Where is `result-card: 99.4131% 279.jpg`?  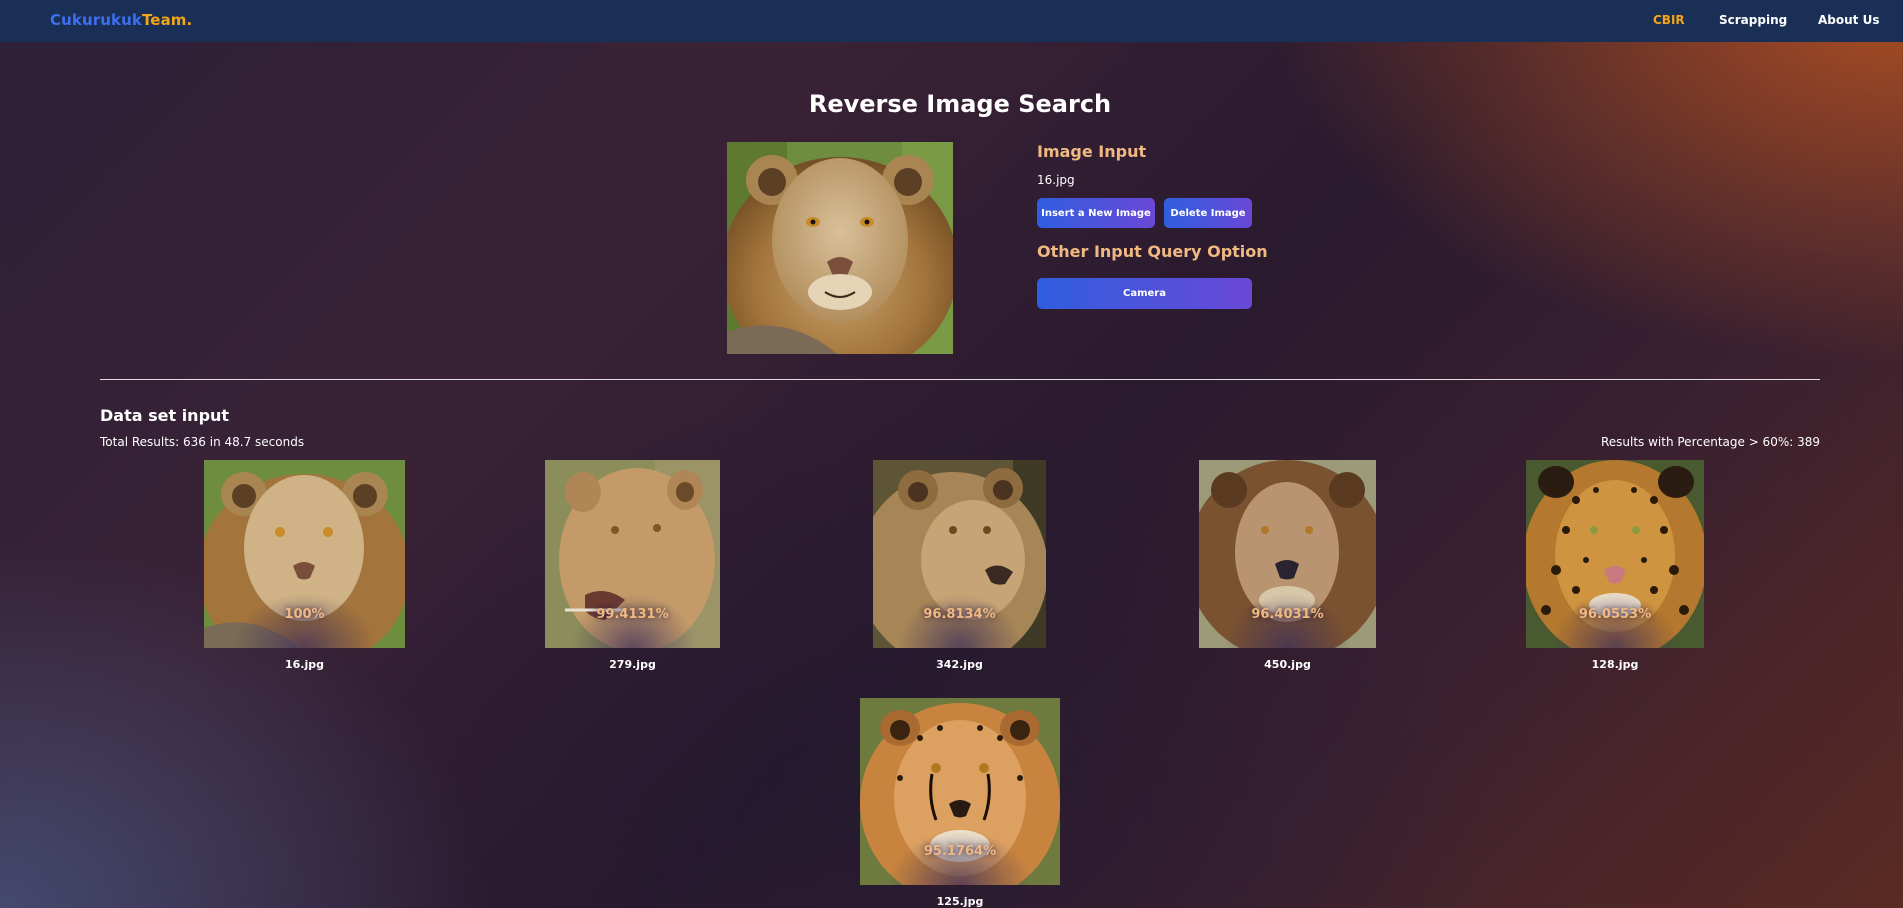 result-card: 99.4131% 279.jpg is located at coordinates (632, 567).